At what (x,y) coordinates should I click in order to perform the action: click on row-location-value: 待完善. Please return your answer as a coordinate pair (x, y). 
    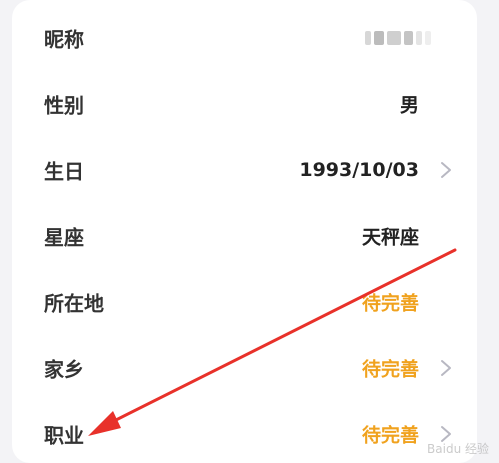
    Looking at the image, I should click on (390, 303).